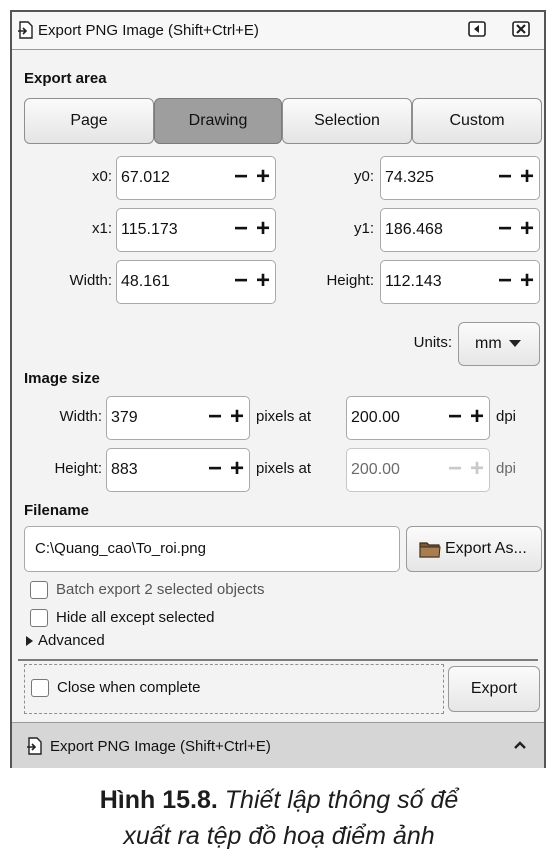 The height and width of the screenshot is (864, 558). I want to click on x1-label: x1:, so click(101, 228).